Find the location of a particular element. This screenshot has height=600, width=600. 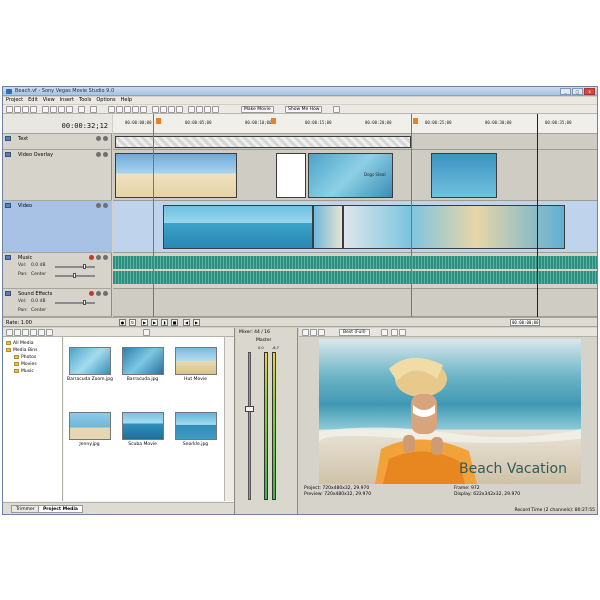

tree-item-media-bins: Media Bins is located at coordinates (32, 350).